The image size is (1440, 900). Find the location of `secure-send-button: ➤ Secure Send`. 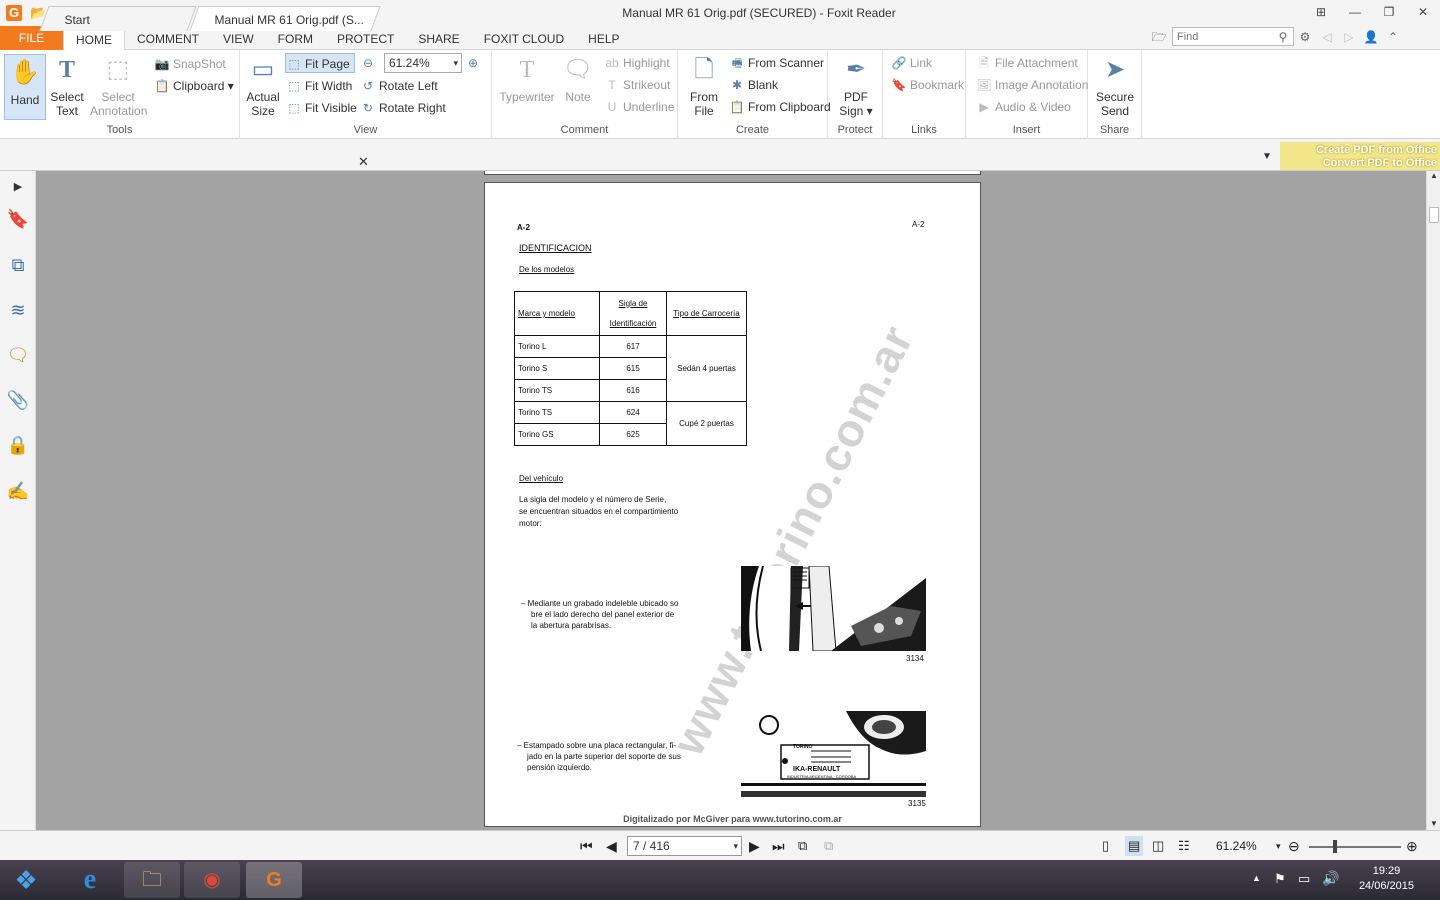

secure-send-button: ➤ Secure Send is located at coordinates (1115, 86).